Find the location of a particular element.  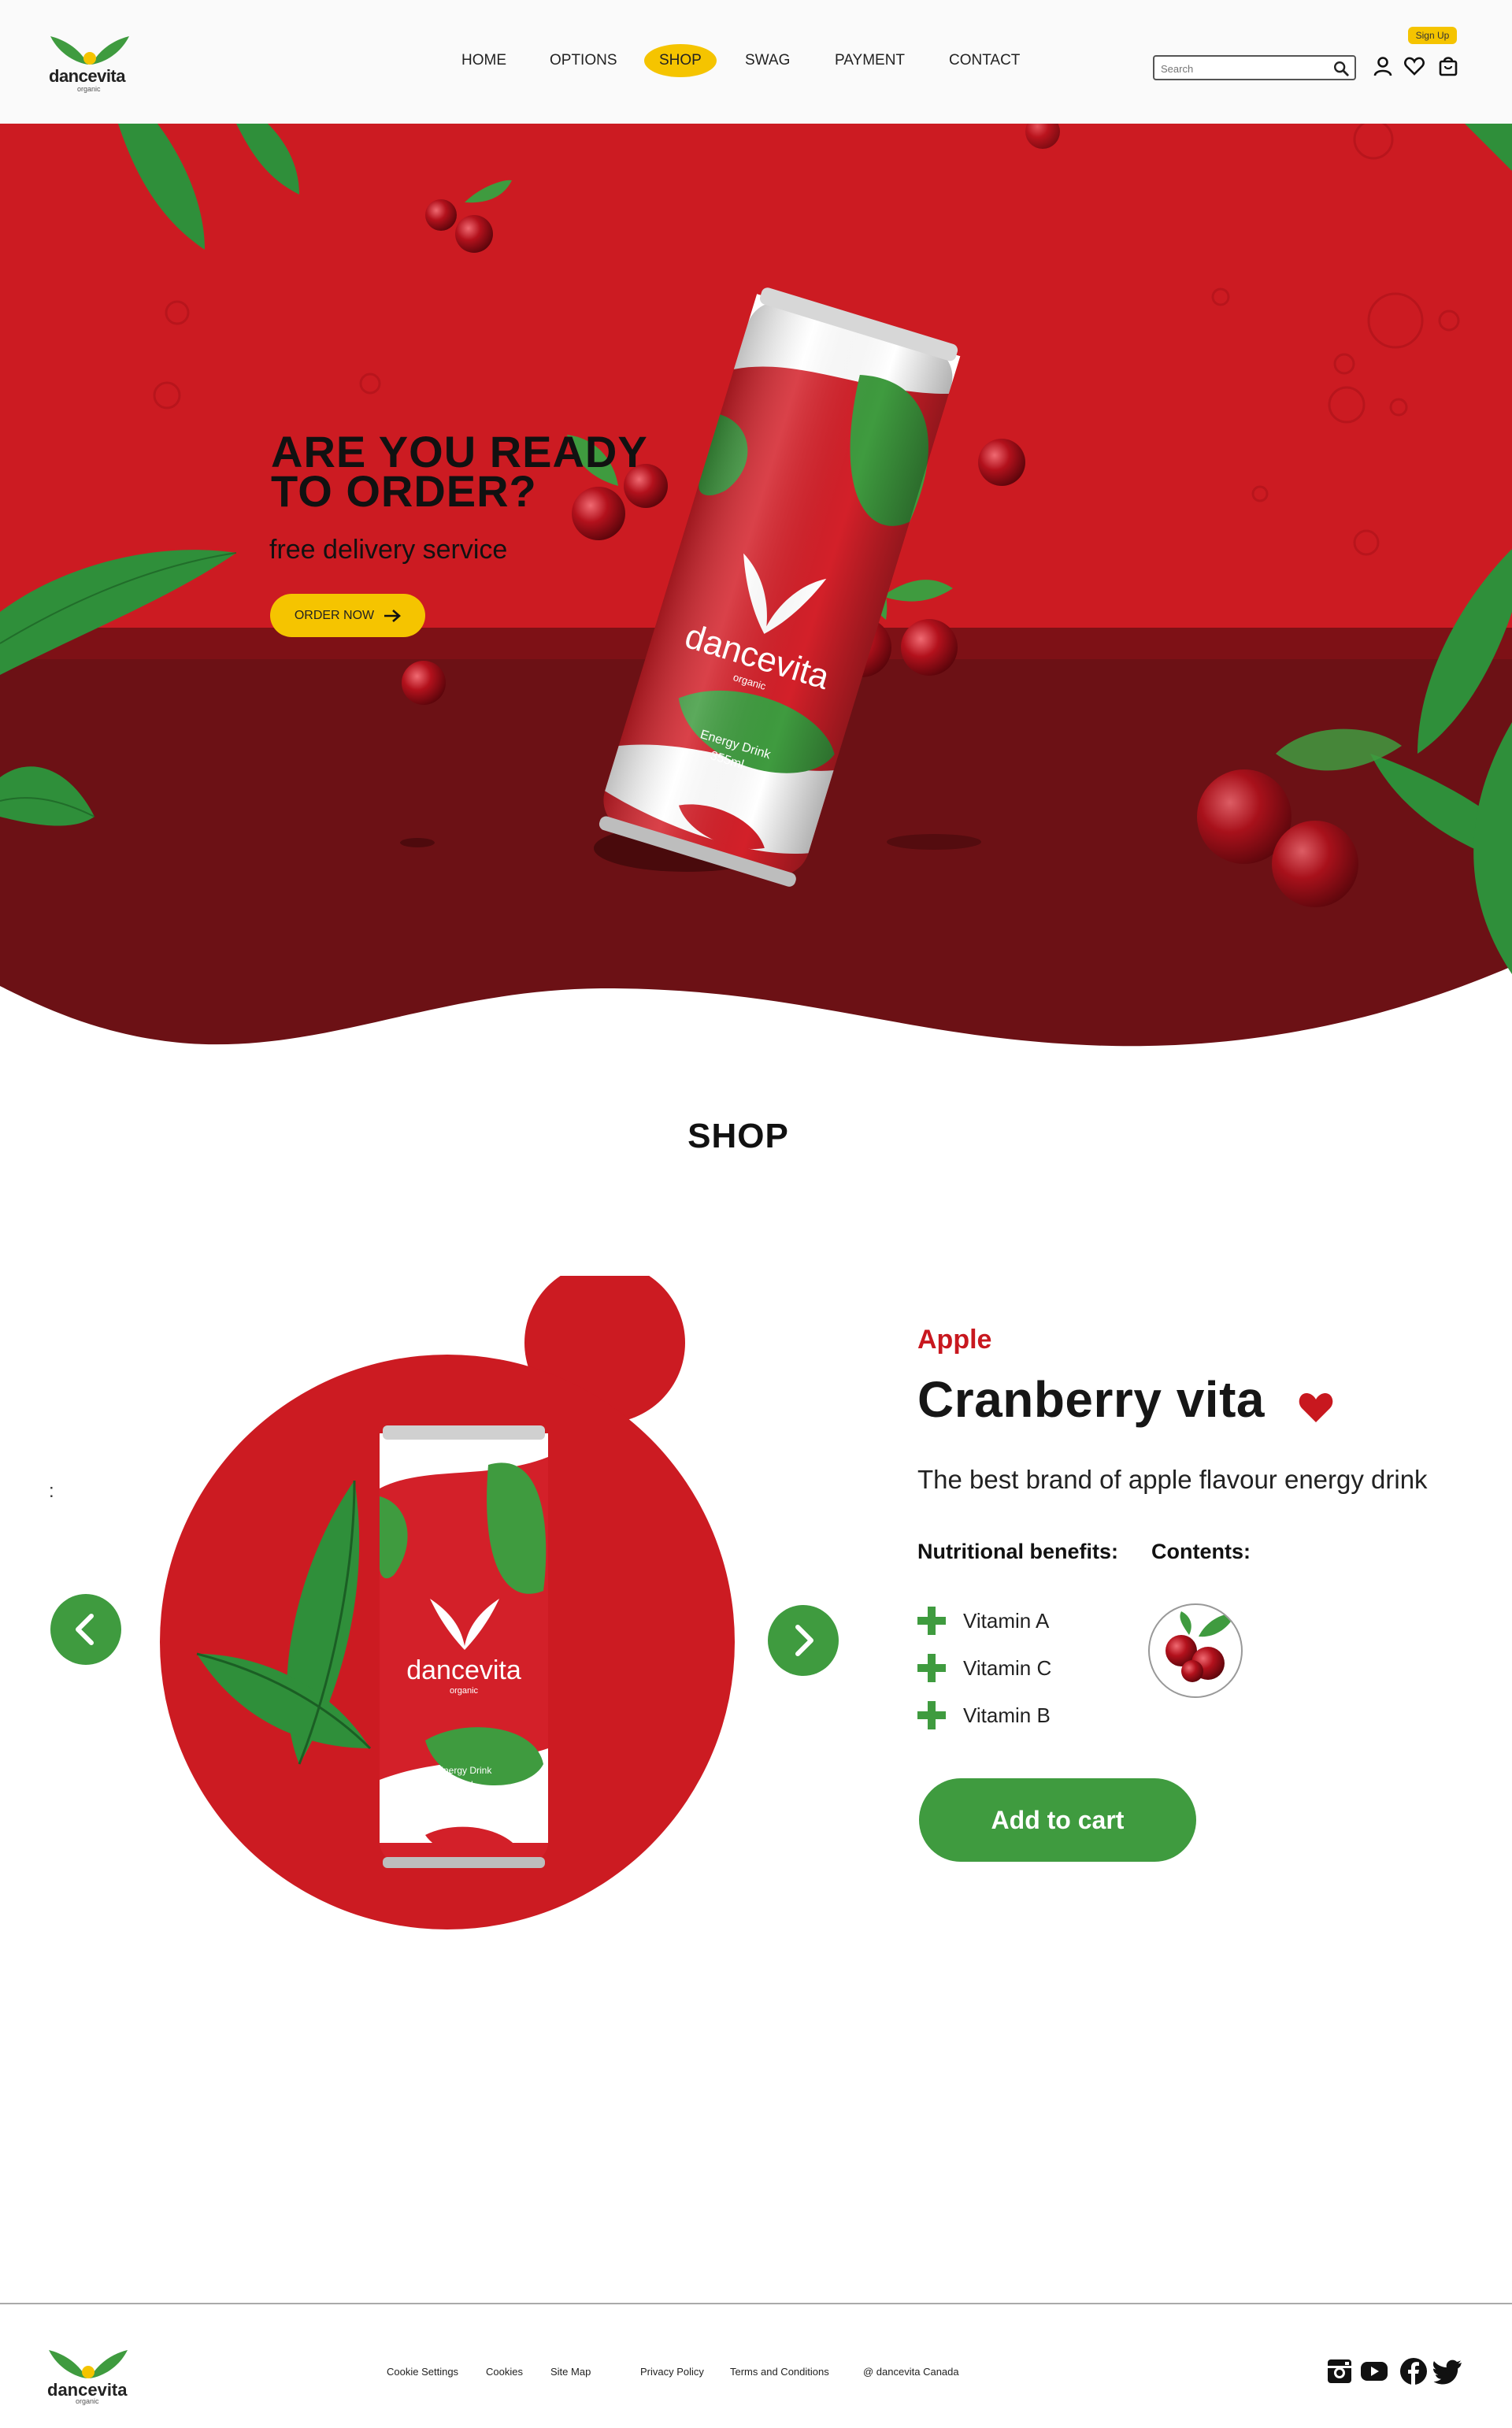

product-category: Apple is located at coordinates (954, 1340).